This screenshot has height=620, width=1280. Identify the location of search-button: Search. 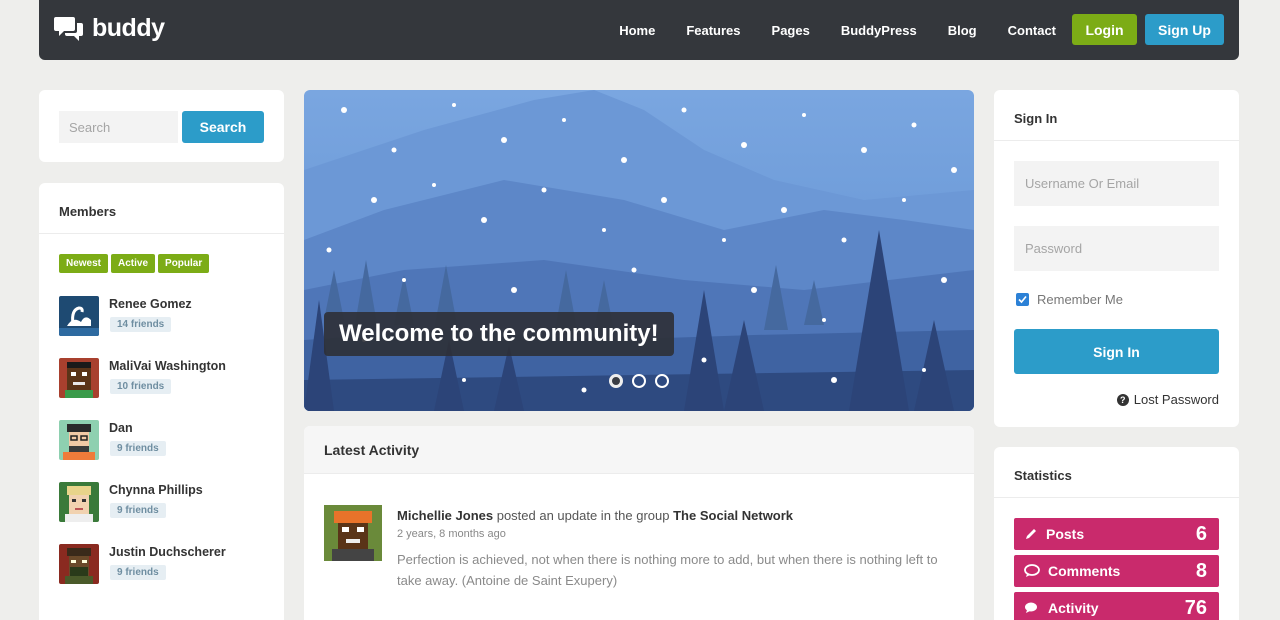
(223, 127).